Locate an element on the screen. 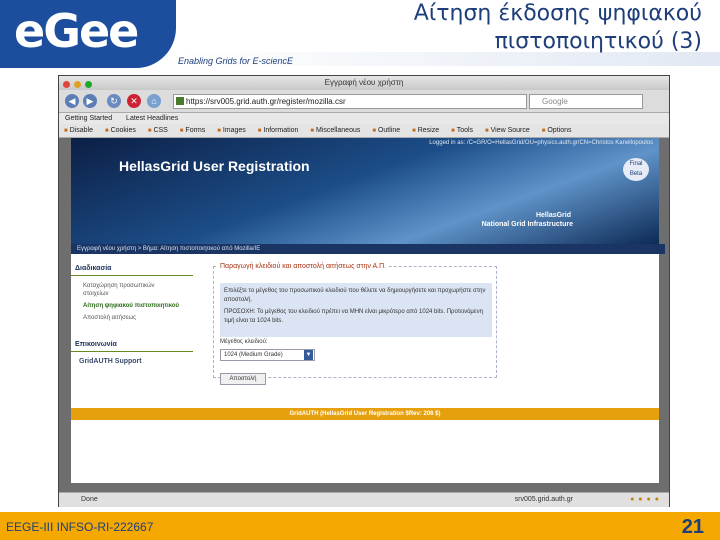 The width and height of the screenshot is (720, 540). close-icon is located at coordinates (66, 84).